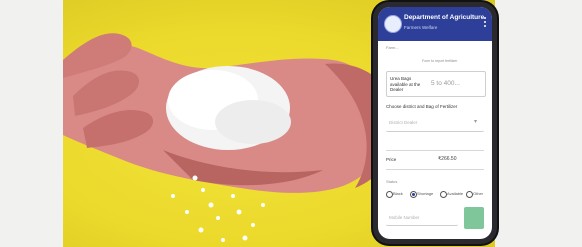  What do you see at coordinates (391, 159) in the screenshot?
I see `price-label: Price` at bounding box center [391, 159].